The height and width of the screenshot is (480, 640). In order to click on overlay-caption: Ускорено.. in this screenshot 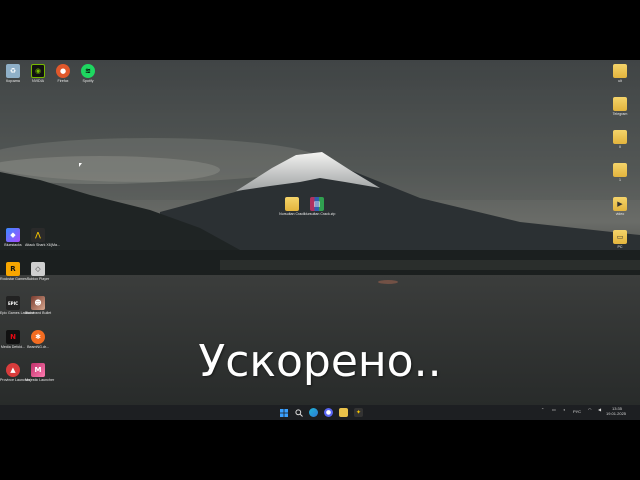, I will do `click(320, 361)`.